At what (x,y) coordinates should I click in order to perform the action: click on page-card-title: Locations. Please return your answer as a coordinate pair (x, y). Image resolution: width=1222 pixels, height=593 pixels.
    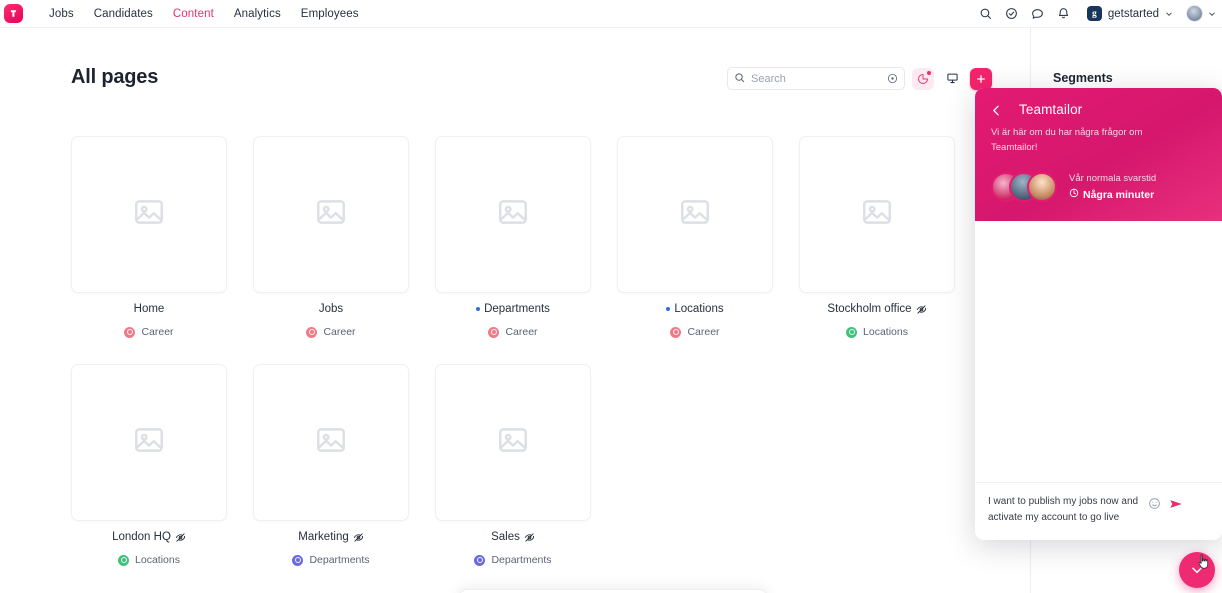
    Looking at the image, I should click on (695, 309).